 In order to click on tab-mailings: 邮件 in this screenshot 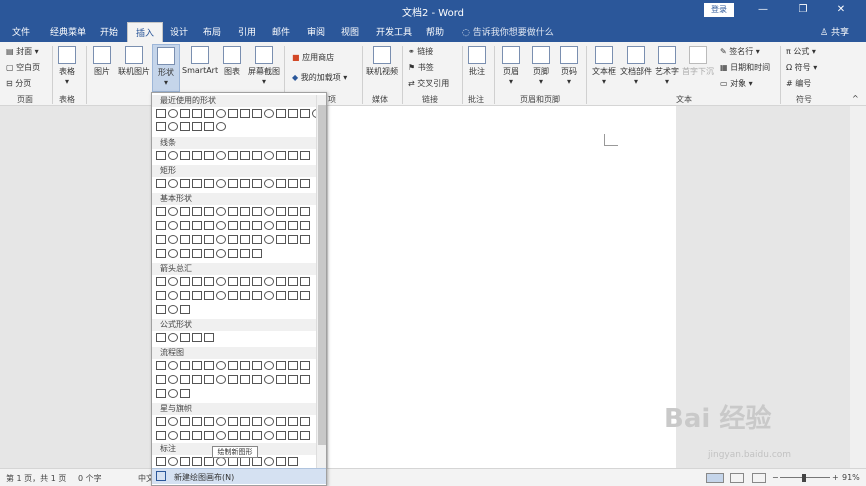, I will do `click(281, 31)`.